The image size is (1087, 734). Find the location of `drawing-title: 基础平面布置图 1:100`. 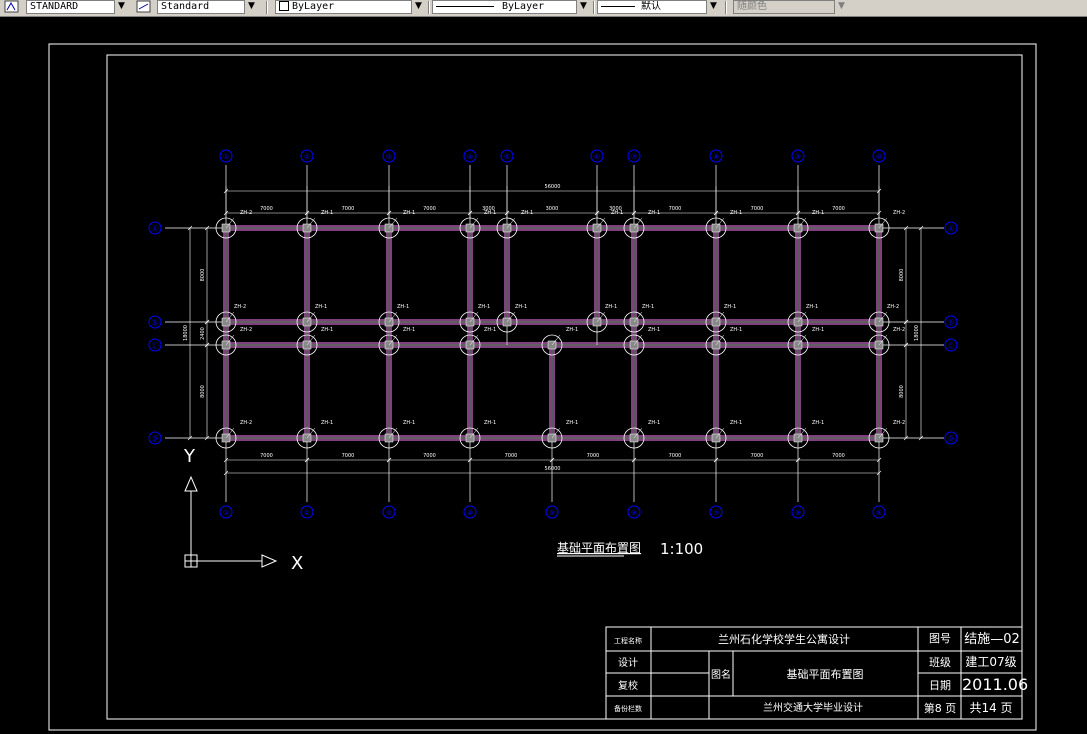

drawing-title: 基础平面布置图 1:100 is located at coordinates (630, 549).